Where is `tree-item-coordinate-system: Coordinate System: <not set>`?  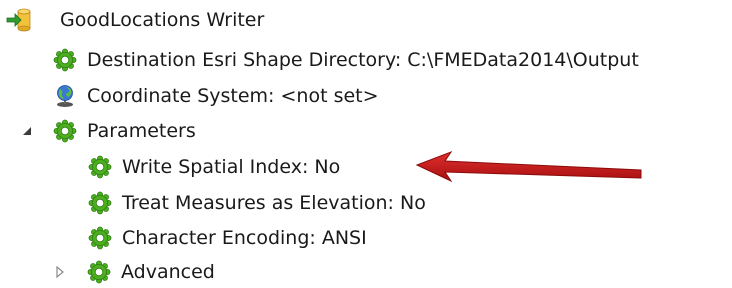 tree-item-coordinate-system: Coordinate System: <not set> is located at coordinates (216, 96).